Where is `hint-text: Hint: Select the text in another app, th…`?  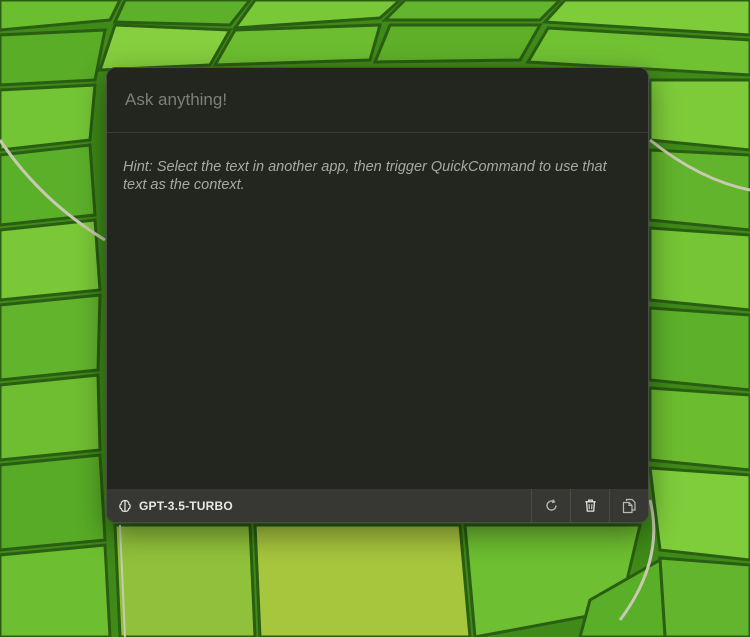 hint-text: Hint: Select the text in another app, th… is located at coordinates (365, 176).